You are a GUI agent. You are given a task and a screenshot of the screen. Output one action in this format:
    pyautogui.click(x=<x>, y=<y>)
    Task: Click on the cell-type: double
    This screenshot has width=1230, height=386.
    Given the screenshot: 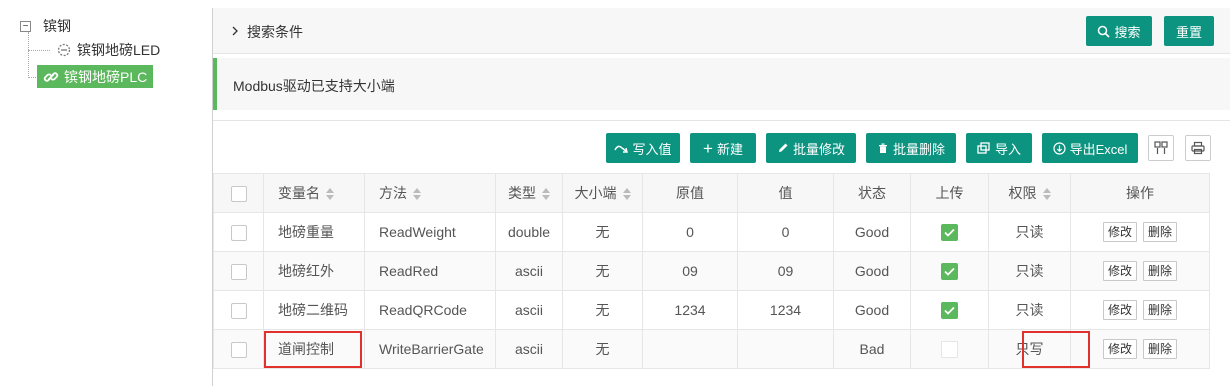 What is the action you would take?
    pyautogui.click(x=529, y=232)
    